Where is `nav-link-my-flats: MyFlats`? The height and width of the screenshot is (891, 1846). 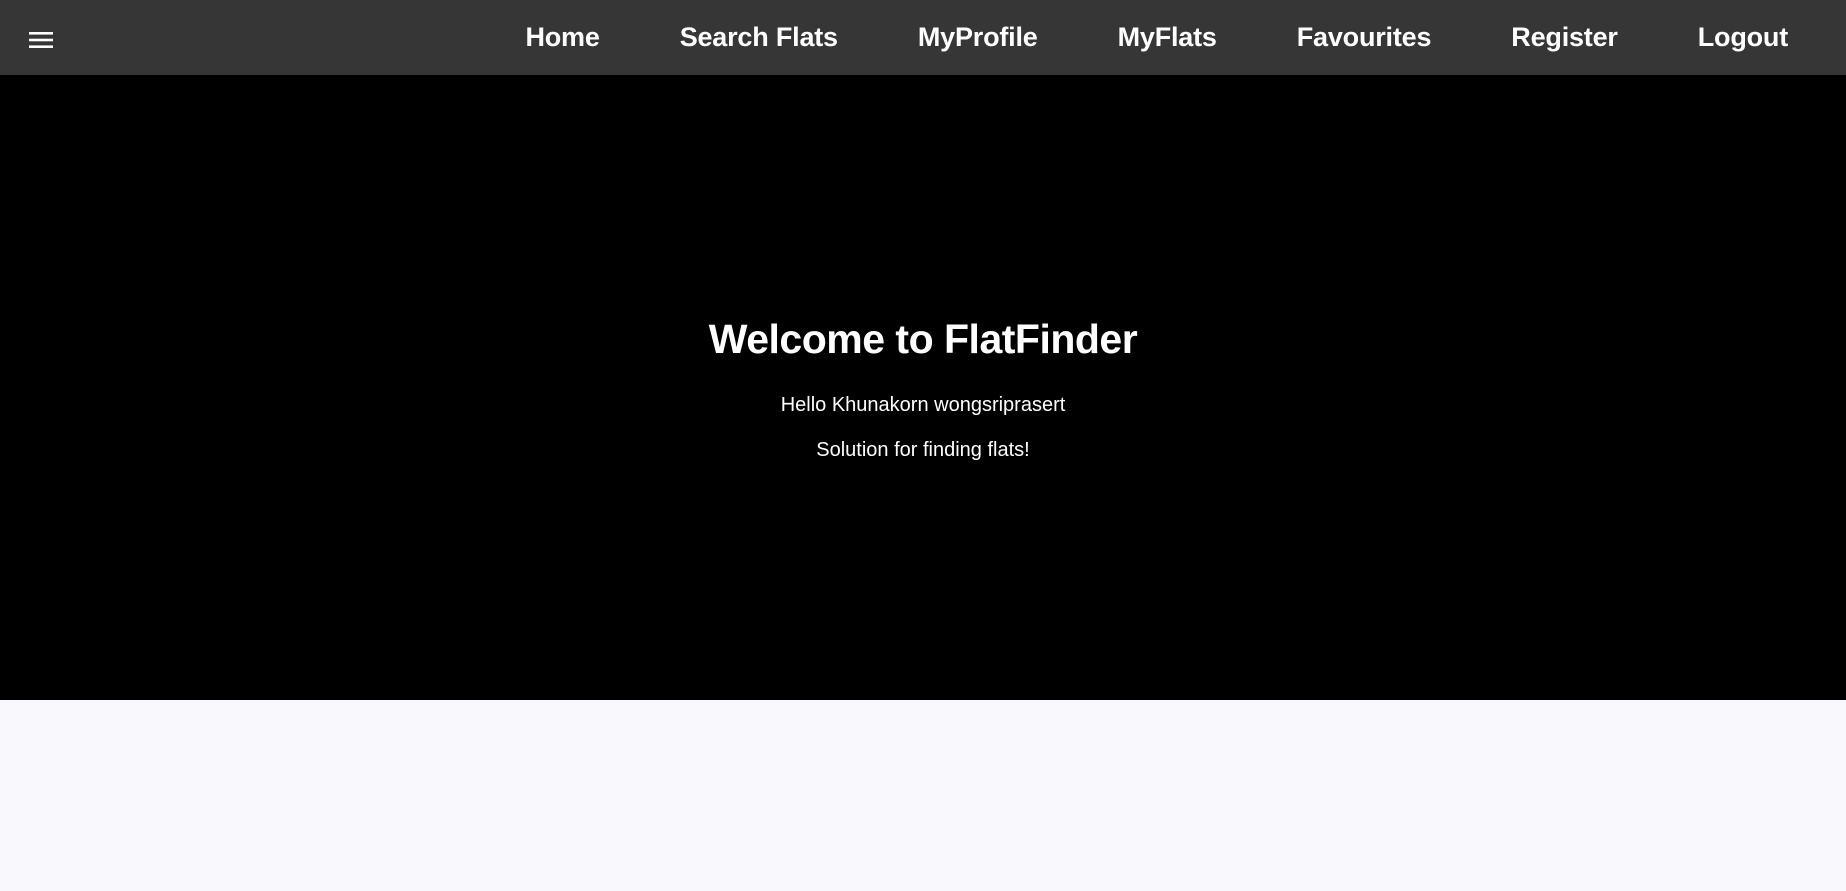 nav-link-my-flats: MyFlats is located at coordinates (1167, 37).